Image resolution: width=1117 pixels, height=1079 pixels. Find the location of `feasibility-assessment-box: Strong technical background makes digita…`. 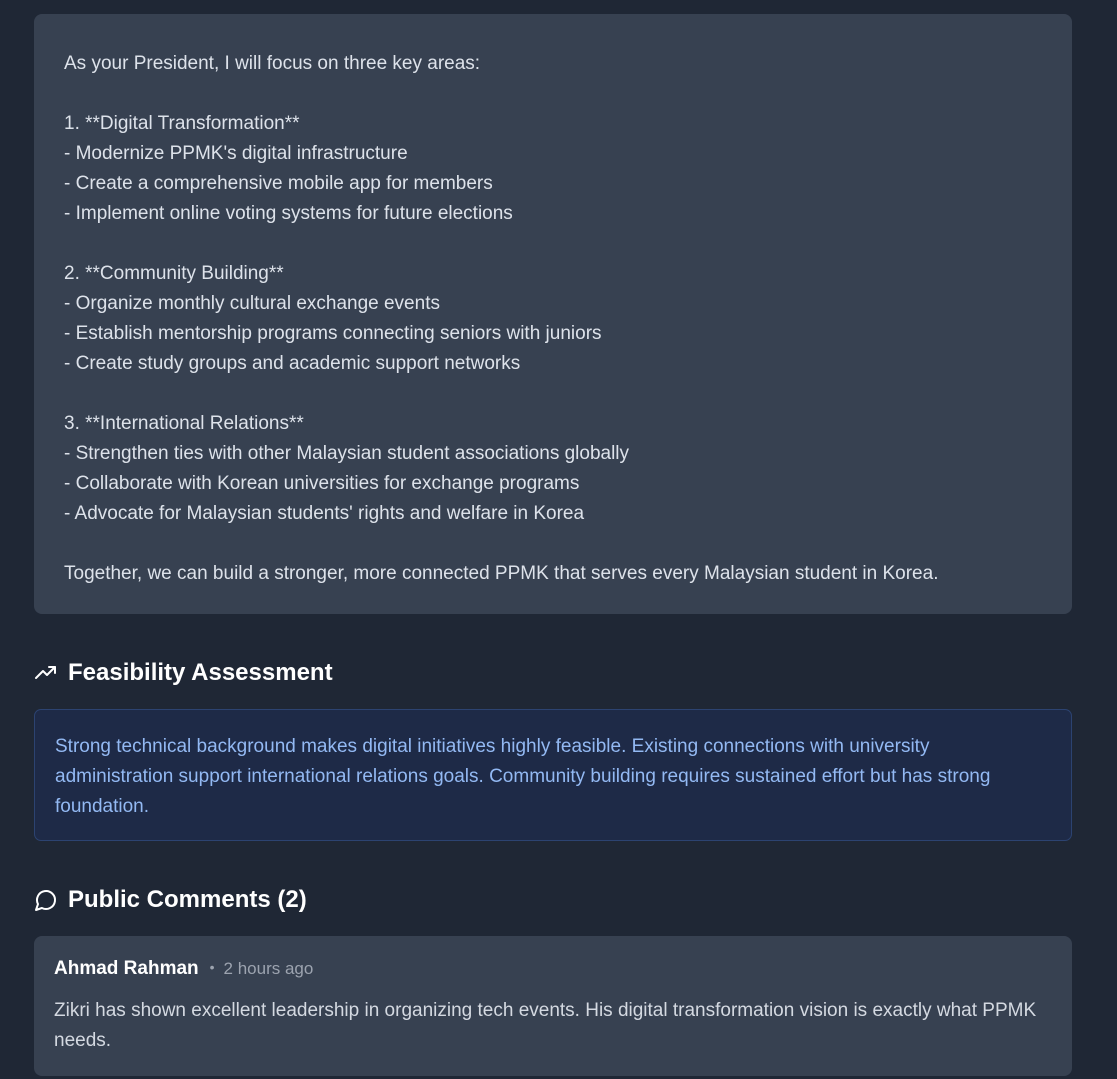

feasibility-assessment-box: Strong technical background makes digita… is located at coordinates (553, 775).